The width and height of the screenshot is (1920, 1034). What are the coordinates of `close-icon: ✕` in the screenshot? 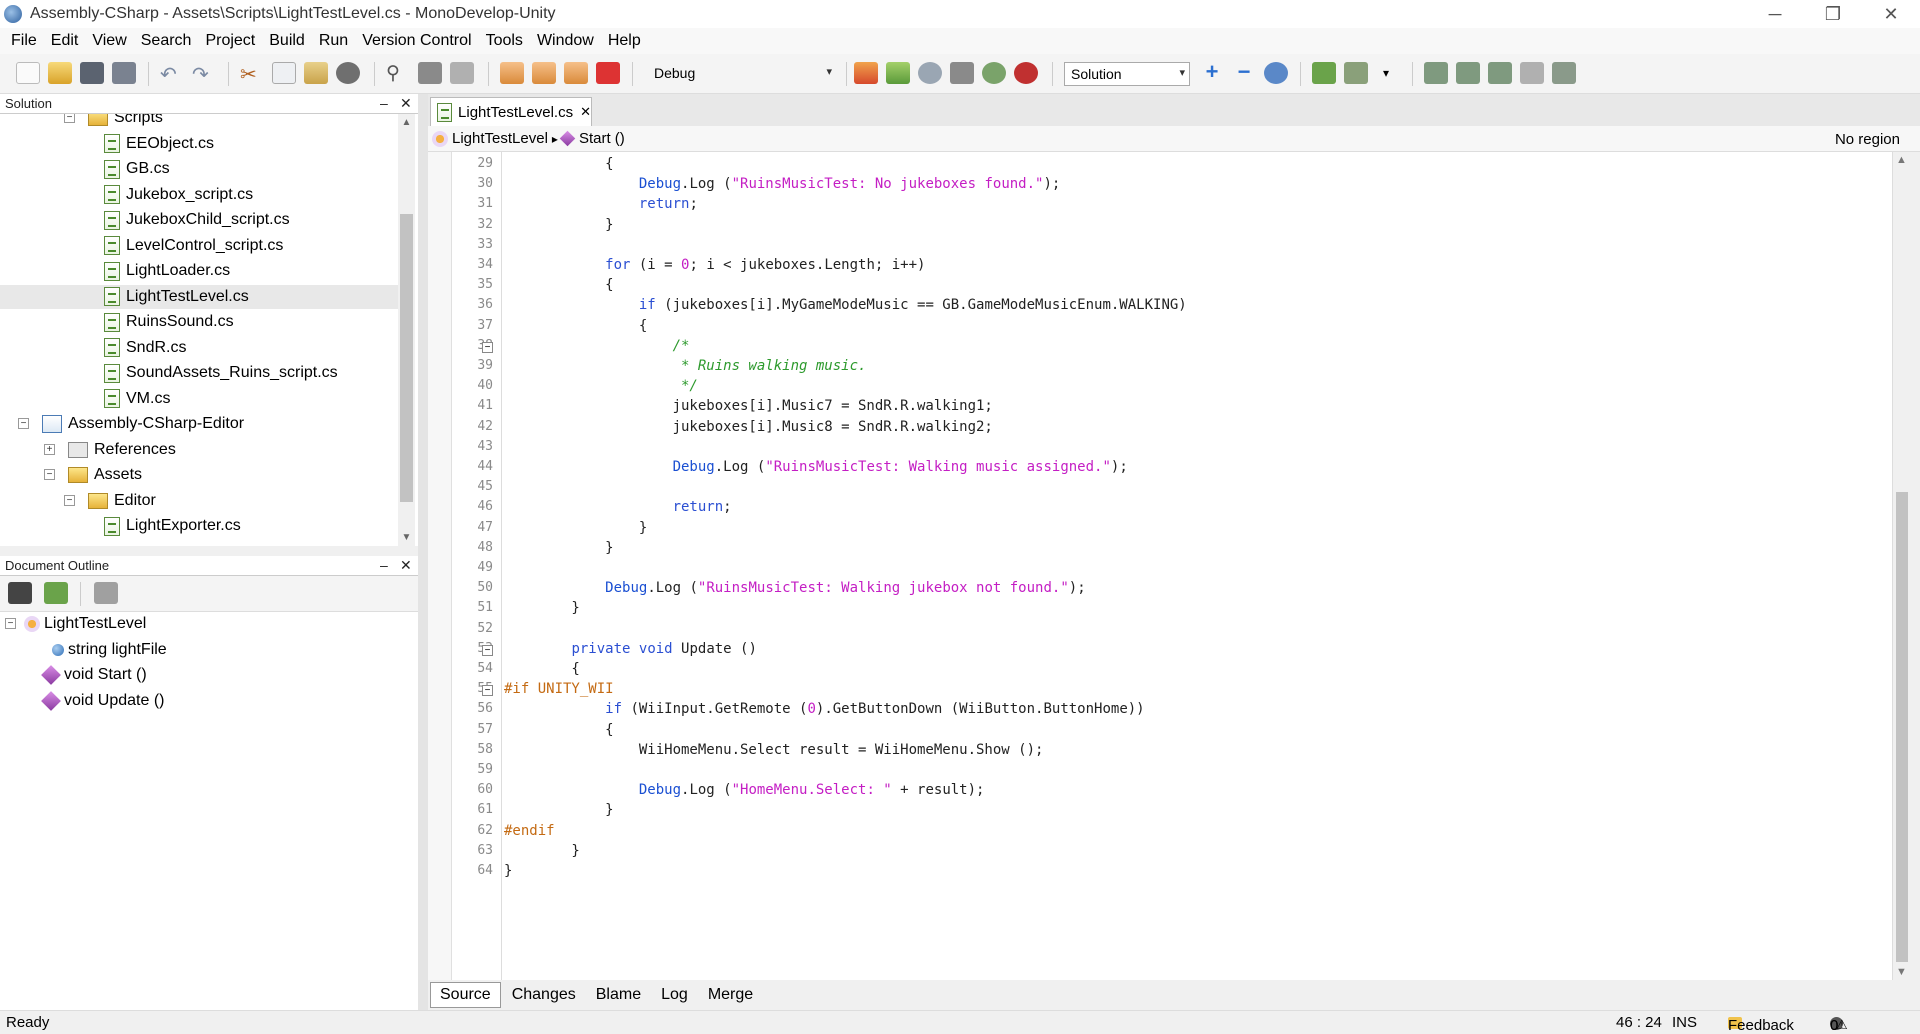 It's located at (585, 112).